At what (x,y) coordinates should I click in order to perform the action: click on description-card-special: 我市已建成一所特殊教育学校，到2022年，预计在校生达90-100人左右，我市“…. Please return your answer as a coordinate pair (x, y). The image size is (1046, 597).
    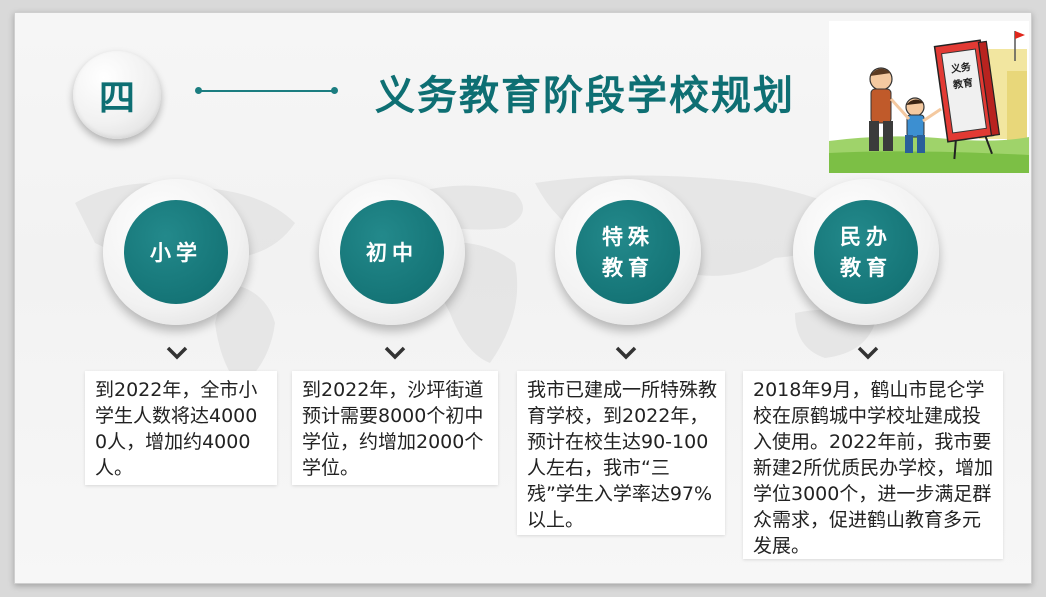
    Looking at the image, I should click on (621, 453).